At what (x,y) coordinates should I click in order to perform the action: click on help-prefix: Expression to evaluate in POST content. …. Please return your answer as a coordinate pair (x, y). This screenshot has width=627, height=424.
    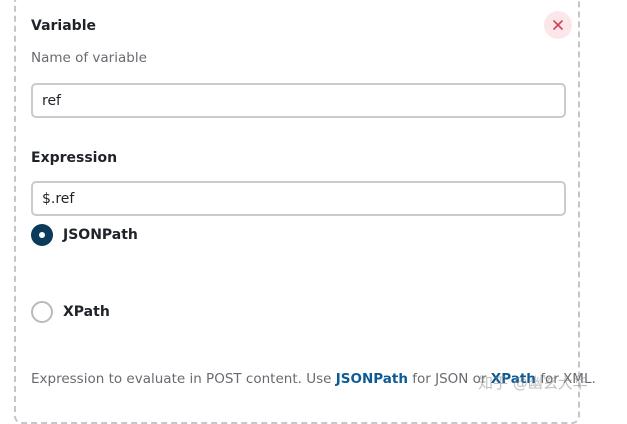
    Looking at the image, I should click on (183, 379).